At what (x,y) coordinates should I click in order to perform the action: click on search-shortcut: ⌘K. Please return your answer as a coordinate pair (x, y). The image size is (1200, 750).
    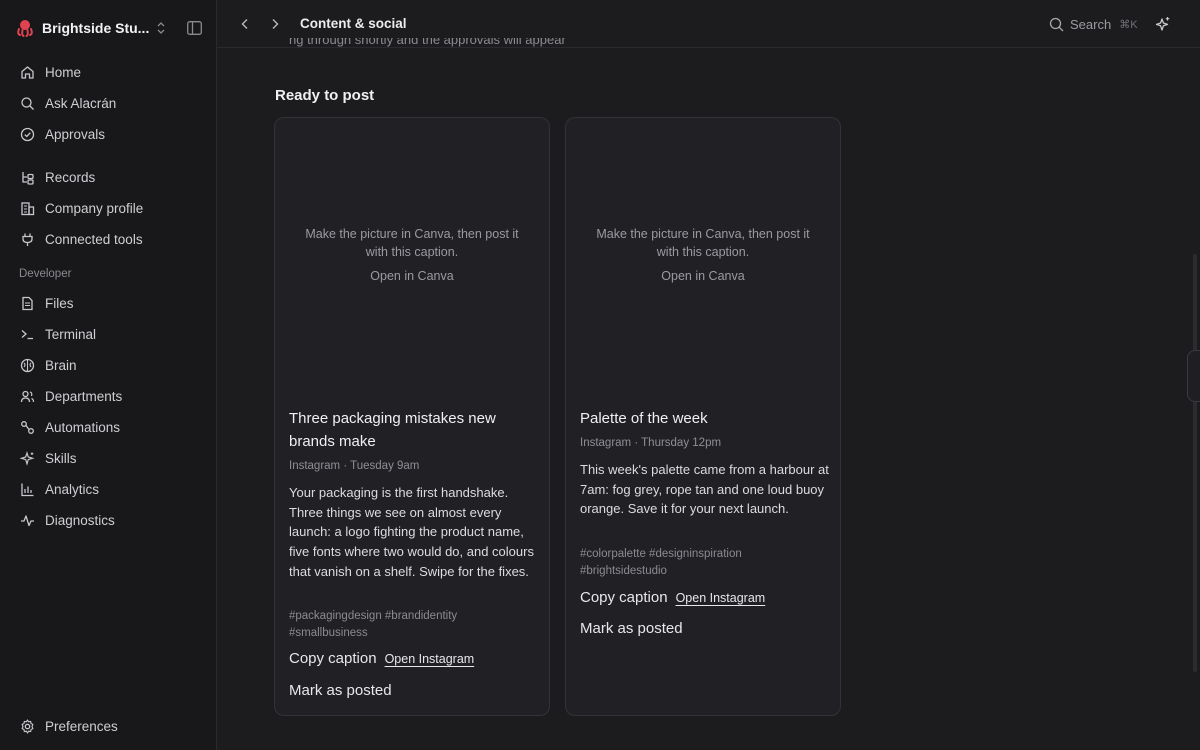
    Looking at the image, I should click on (1128, 24).